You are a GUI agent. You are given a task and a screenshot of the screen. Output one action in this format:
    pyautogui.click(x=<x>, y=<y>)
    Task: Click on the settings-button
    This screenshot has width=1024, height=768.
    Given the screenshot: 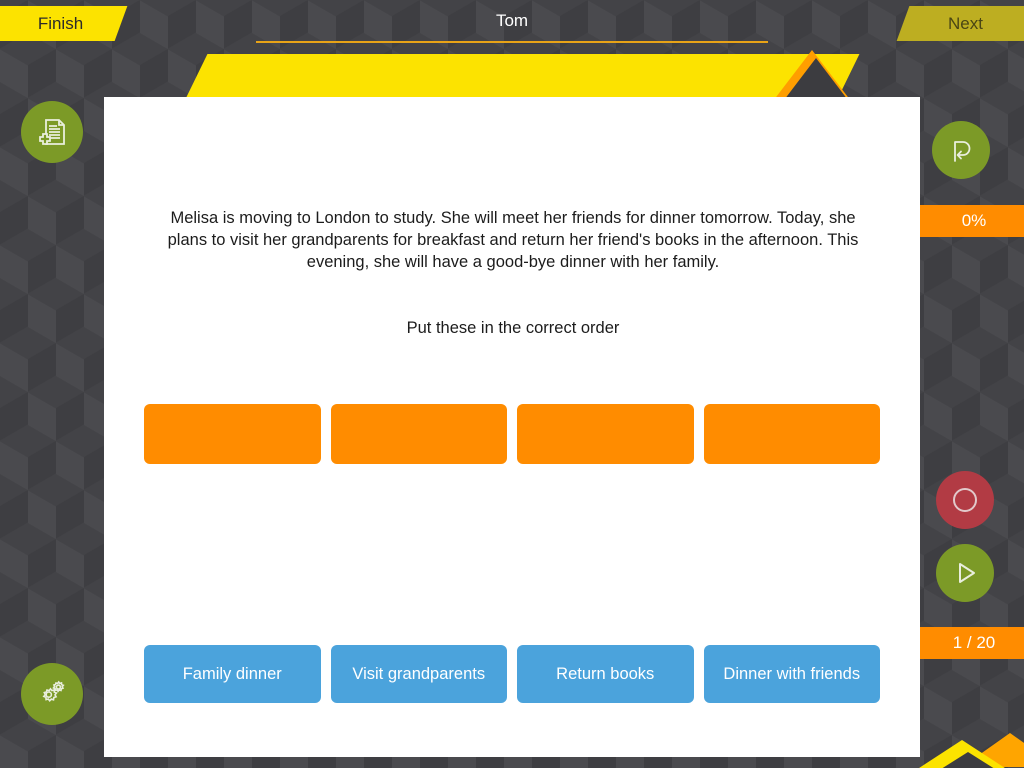 What is the action you would take?
    pyautogui.click(x=52, y=694)
    